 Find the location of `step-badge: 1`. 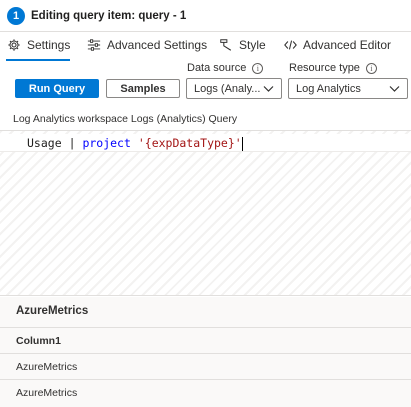

step-badge: 1 is located at coordinates (16, 15).